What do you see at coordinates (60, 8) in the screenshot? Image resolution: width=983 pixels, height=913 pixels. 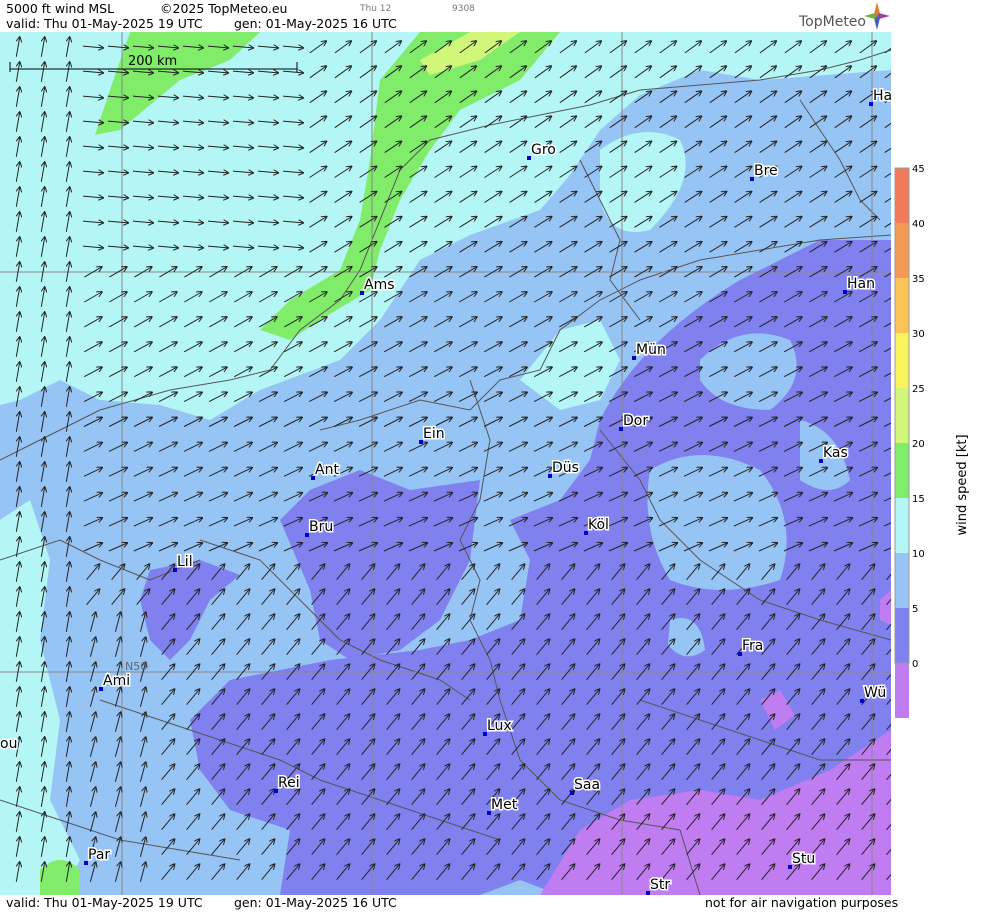 I see `product-title: 5000 ft wind MSL` at bounding box center [60, 8].